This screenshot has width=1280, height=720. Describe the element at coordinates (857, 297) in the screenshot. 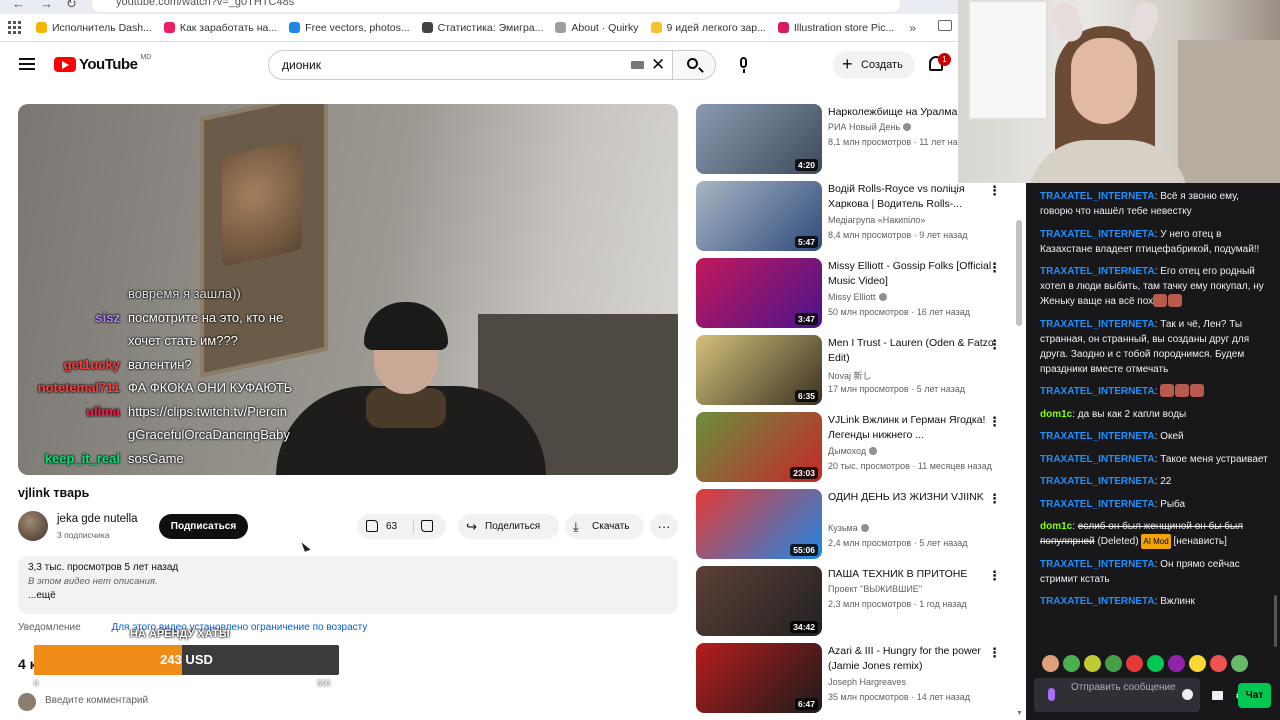

I see `video-channel: Missy Elliott` at that location.